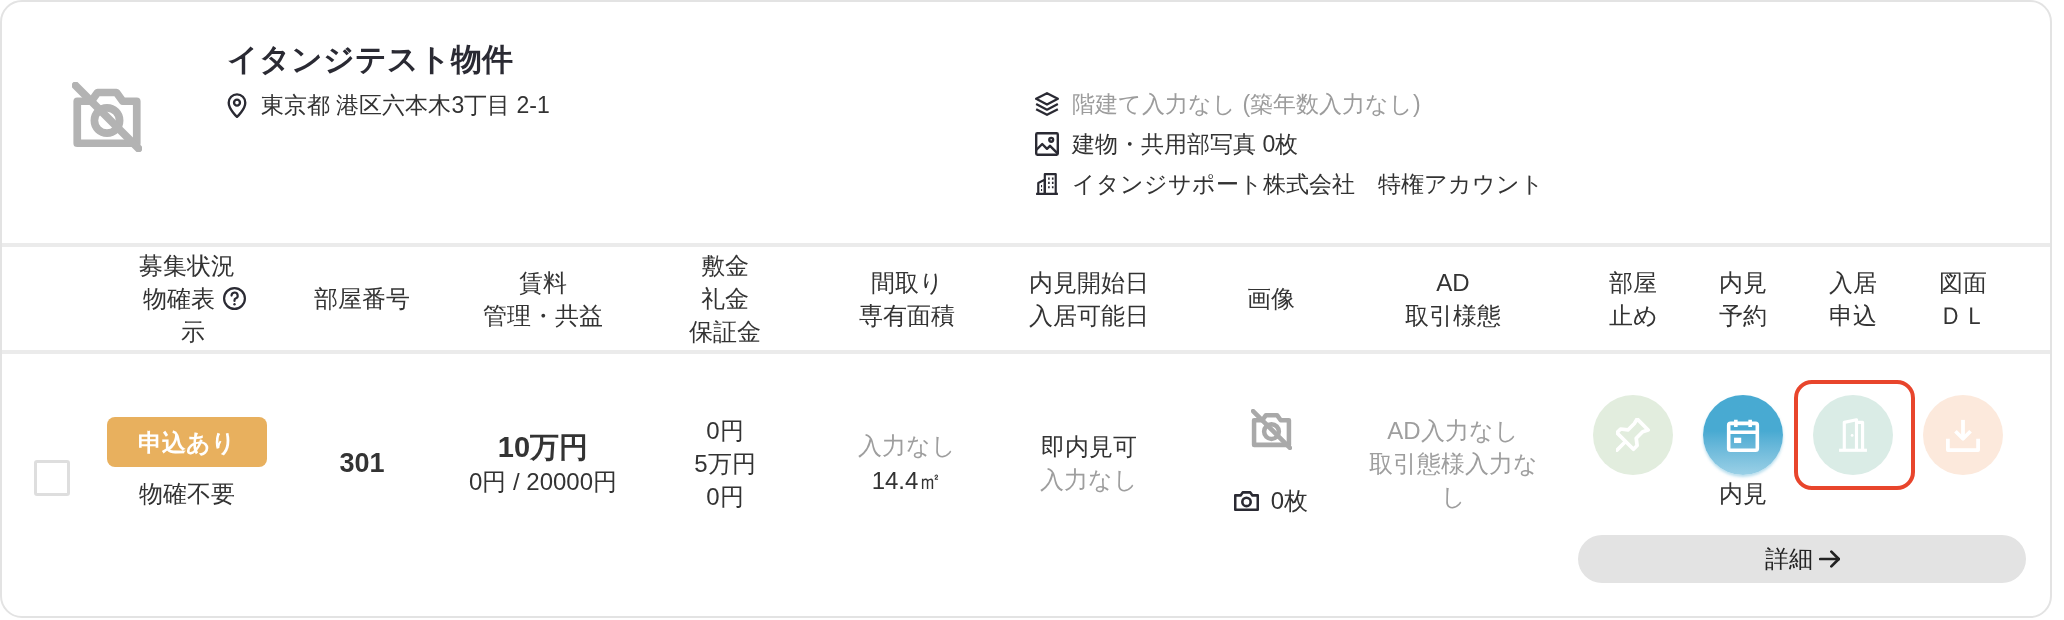 This screenshot has height=620, width=2064. I want to click on building-icon, so click(1047, 184).